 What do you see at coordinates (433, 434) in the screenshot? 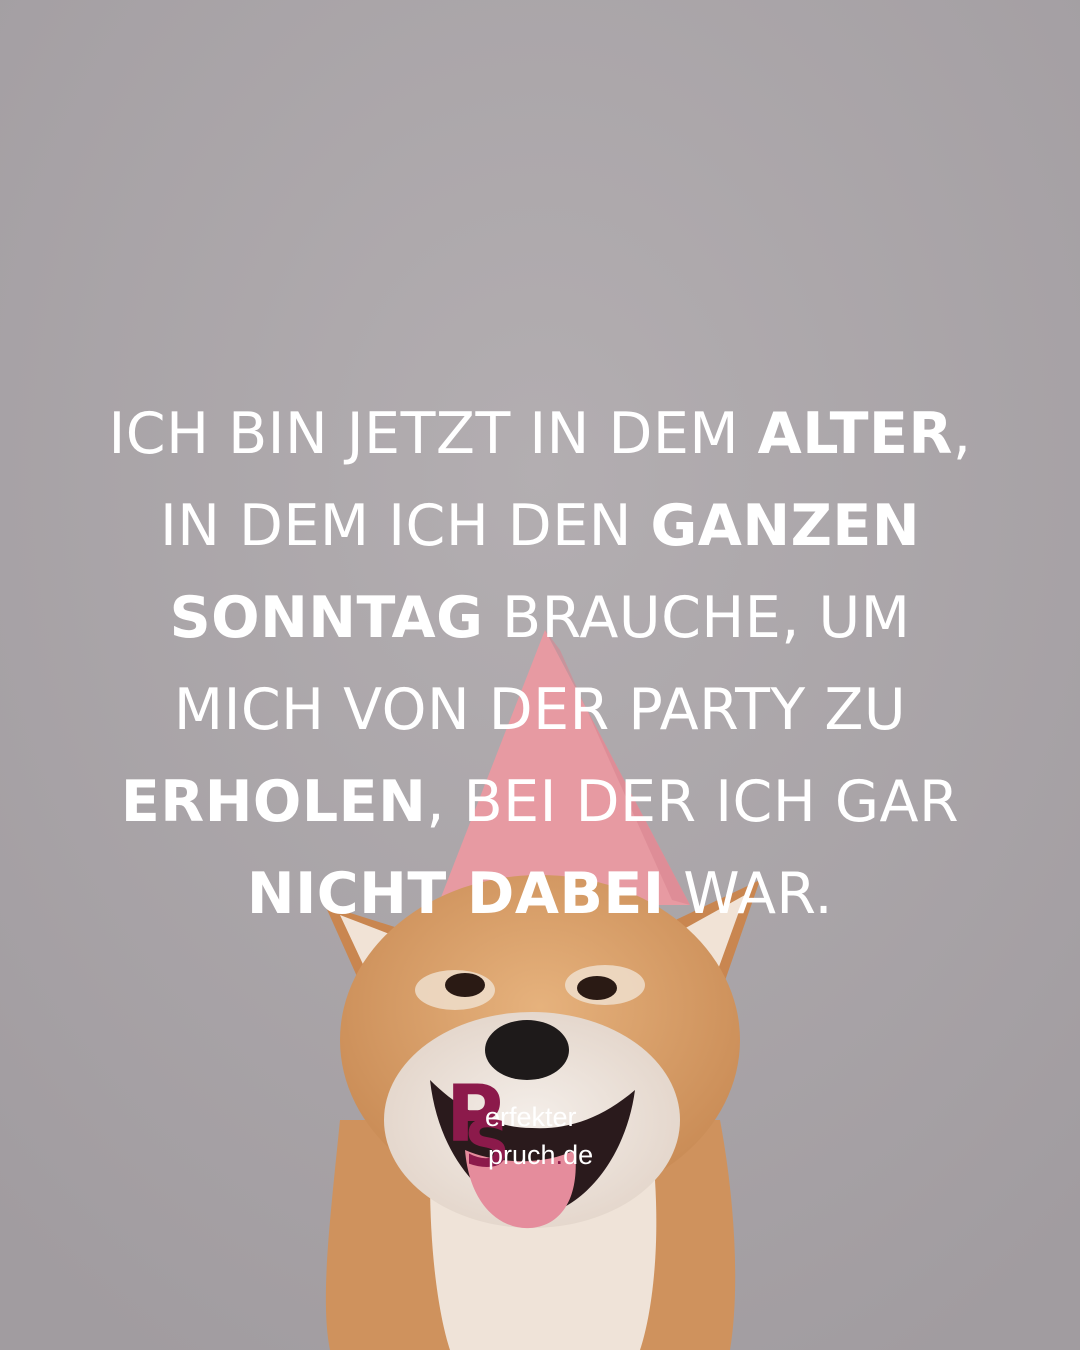
I see `quote-segment: Ich bin jetzt in dem` at bounding box center [433, 434].